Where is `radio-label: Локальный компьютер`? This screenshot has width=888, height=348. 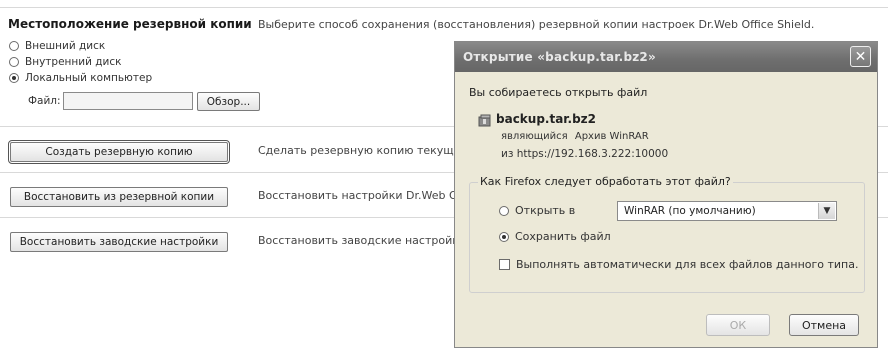 radio-label: Локальный компьютер is located at coordinates (89, 78).